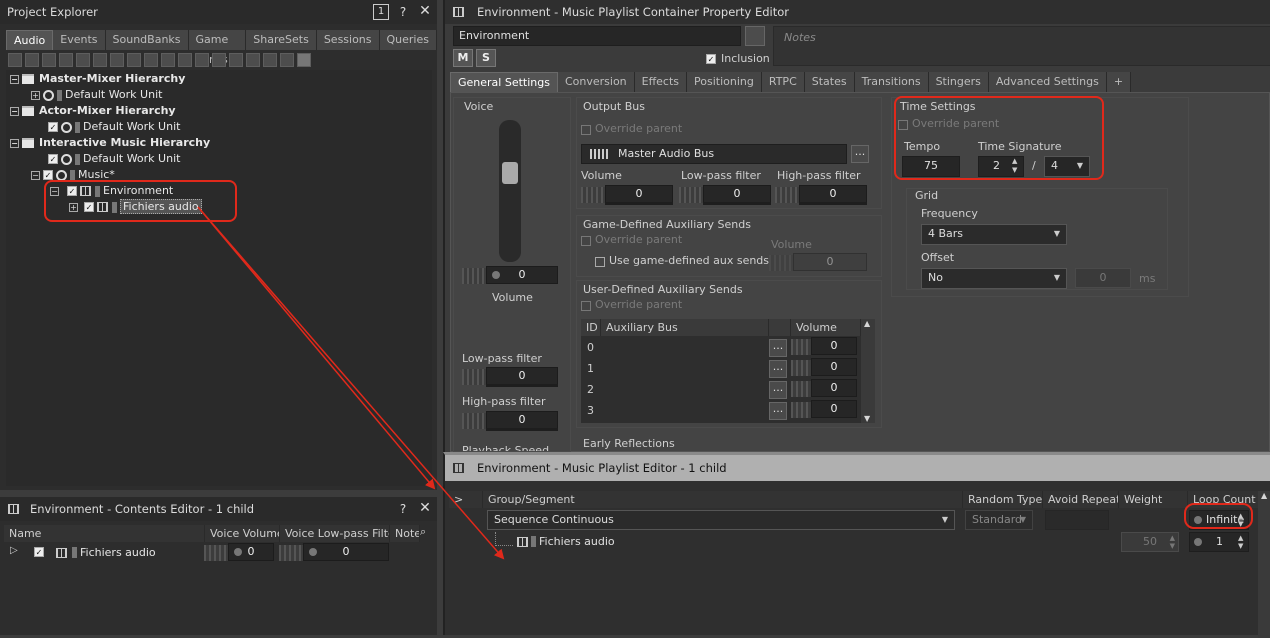 The height and width of the screenshot is (638, 1270). I want to click on toolbar-blend-container-icon, so click(134, 60).